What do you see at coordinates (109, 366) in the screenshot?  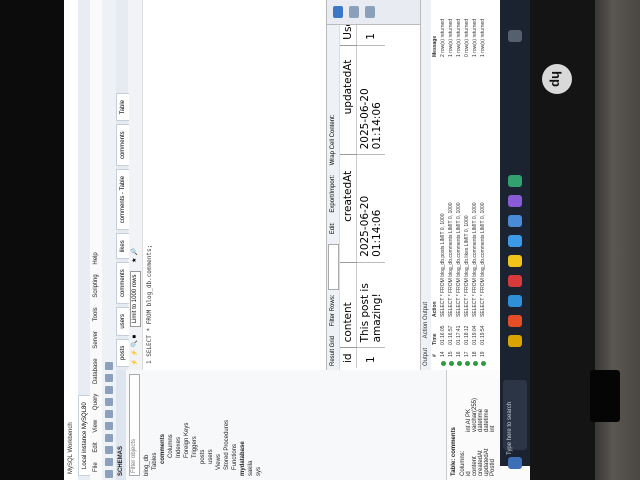 I see `reconnect-icon` at bounding box center [109, 366].